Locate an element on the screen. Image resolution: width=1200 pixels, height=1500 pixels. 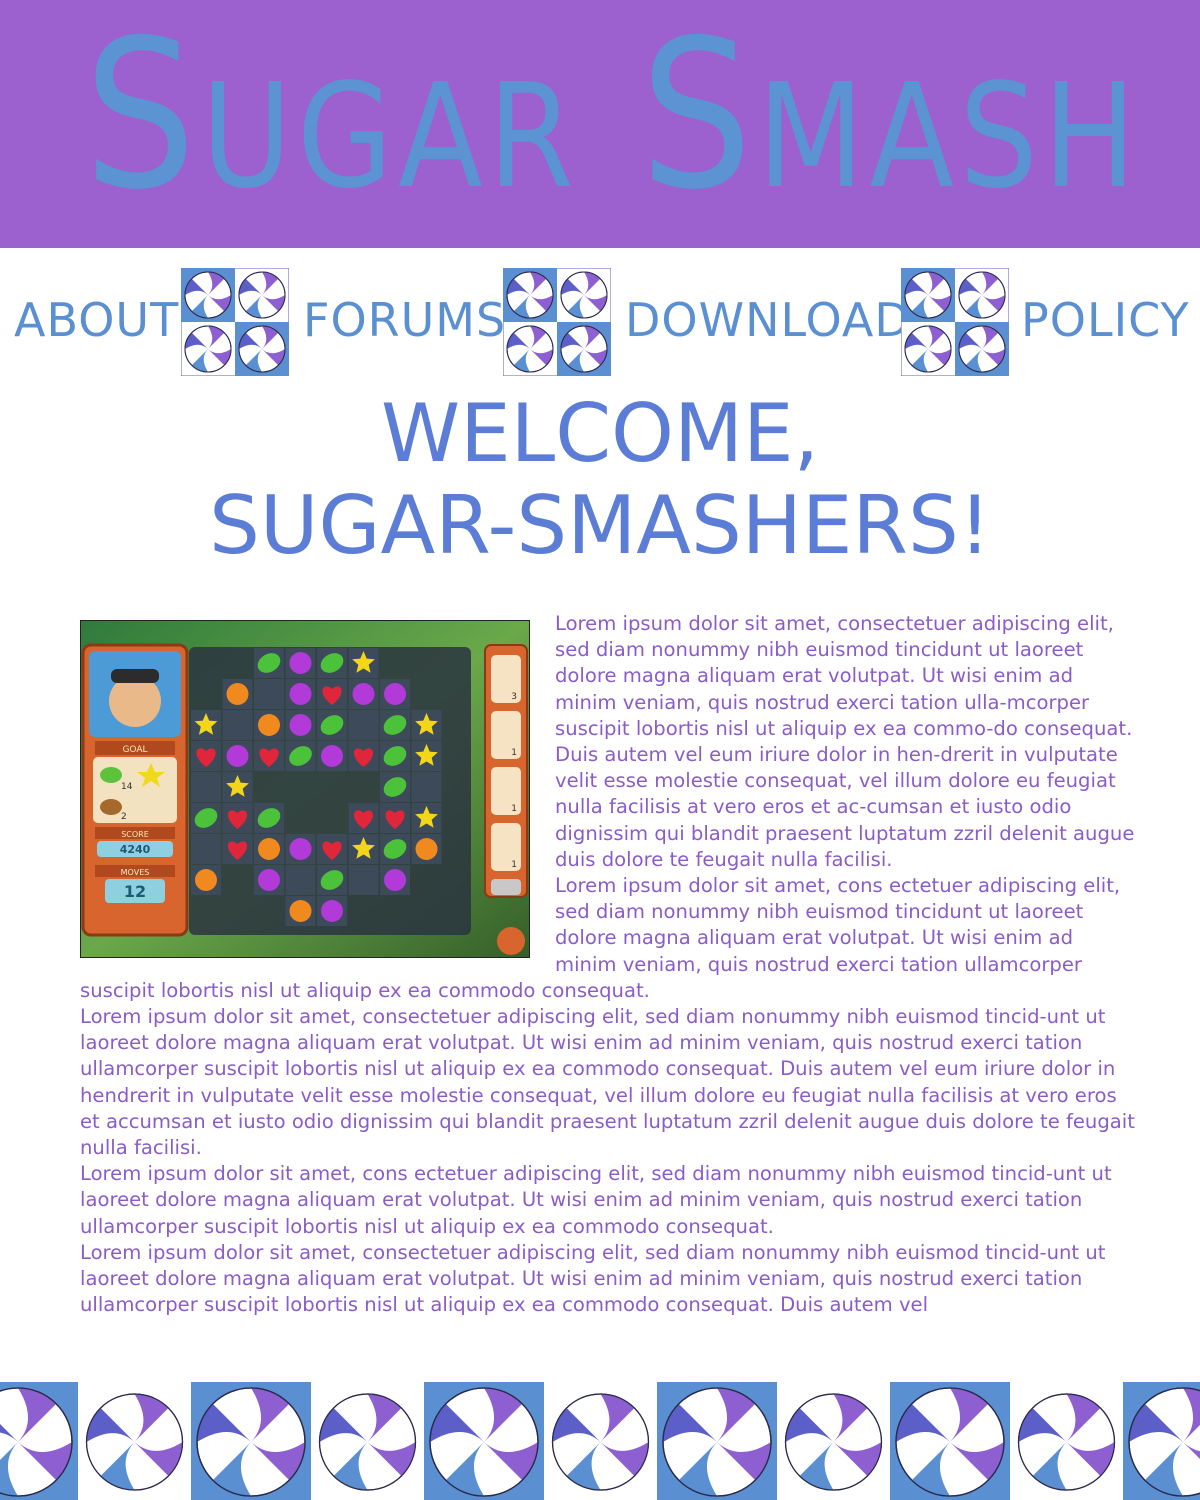
game-score-value: 4240 is located at coordinates (135, 849).